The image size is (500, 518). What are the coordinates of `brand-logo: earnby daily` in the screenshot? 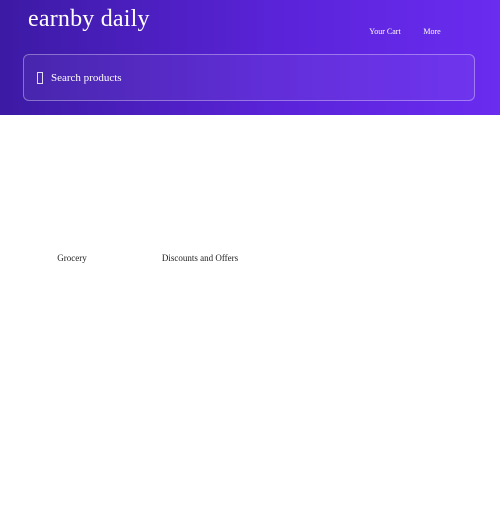 It's located at (89, 19).